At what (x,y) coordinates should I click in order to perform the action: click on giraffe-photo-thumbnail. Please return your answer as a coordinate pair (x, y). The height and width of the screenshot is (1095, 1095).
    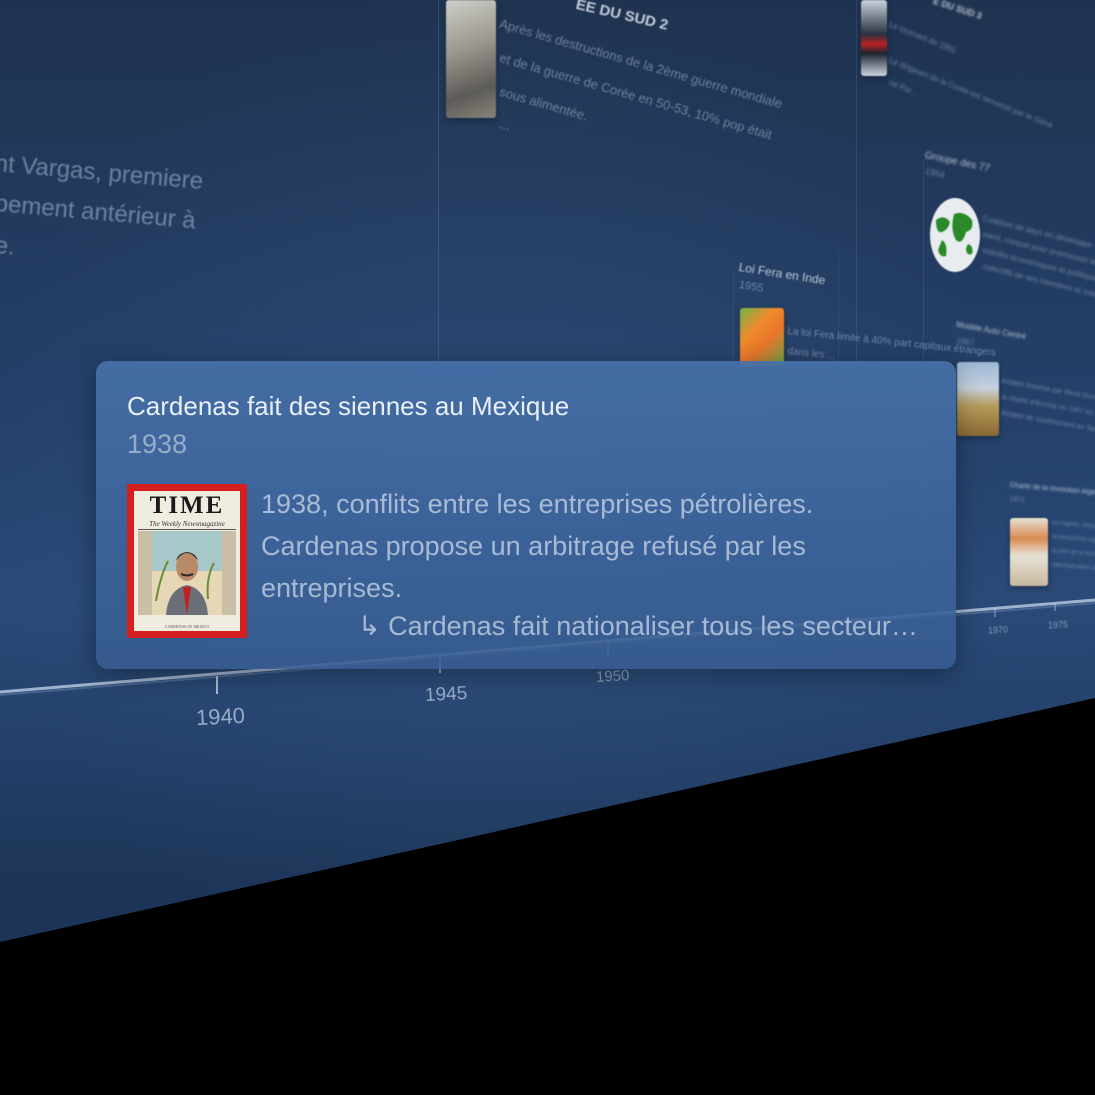
    Looking at the image, I should click on (978, 399).